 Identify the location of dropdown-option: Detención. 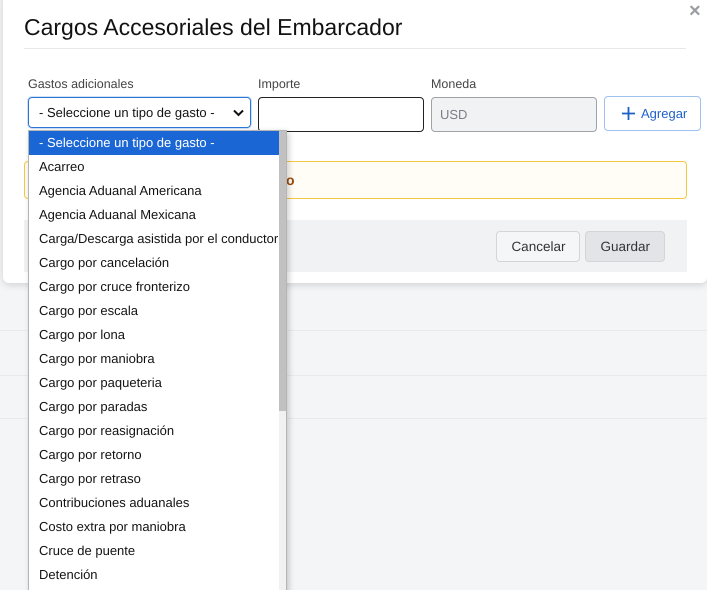
(154, 575).